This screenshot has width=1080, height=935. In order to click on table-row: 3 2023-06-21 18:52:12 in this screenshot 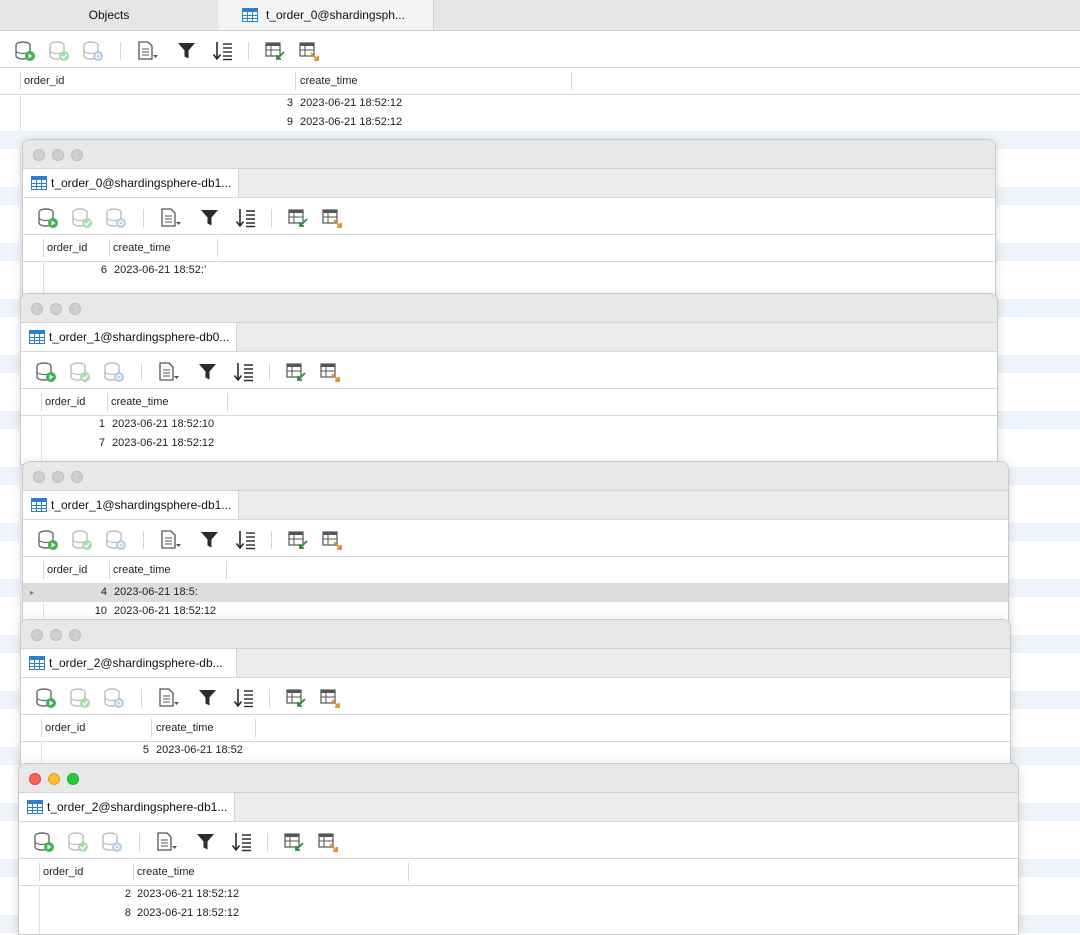, I will do `click(540, 103)`.